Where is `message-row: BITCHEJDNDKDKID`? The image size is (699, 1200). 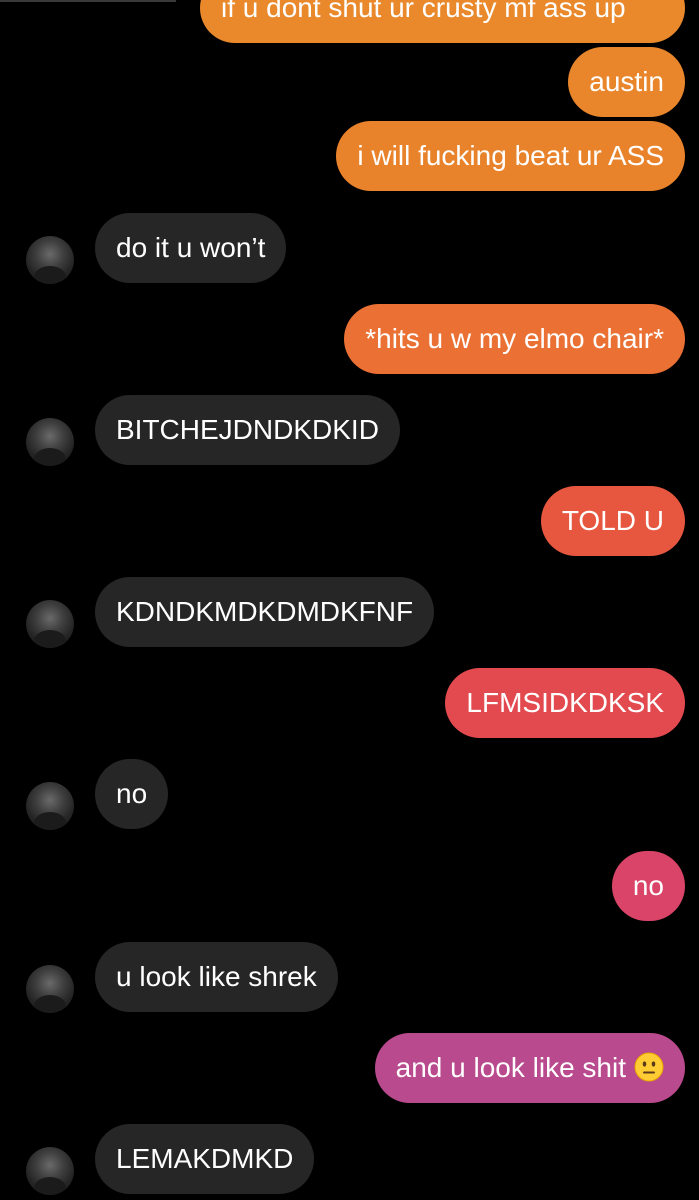 message-row: BITCHEJDNDKDKID is located at coordinates (349, 431).